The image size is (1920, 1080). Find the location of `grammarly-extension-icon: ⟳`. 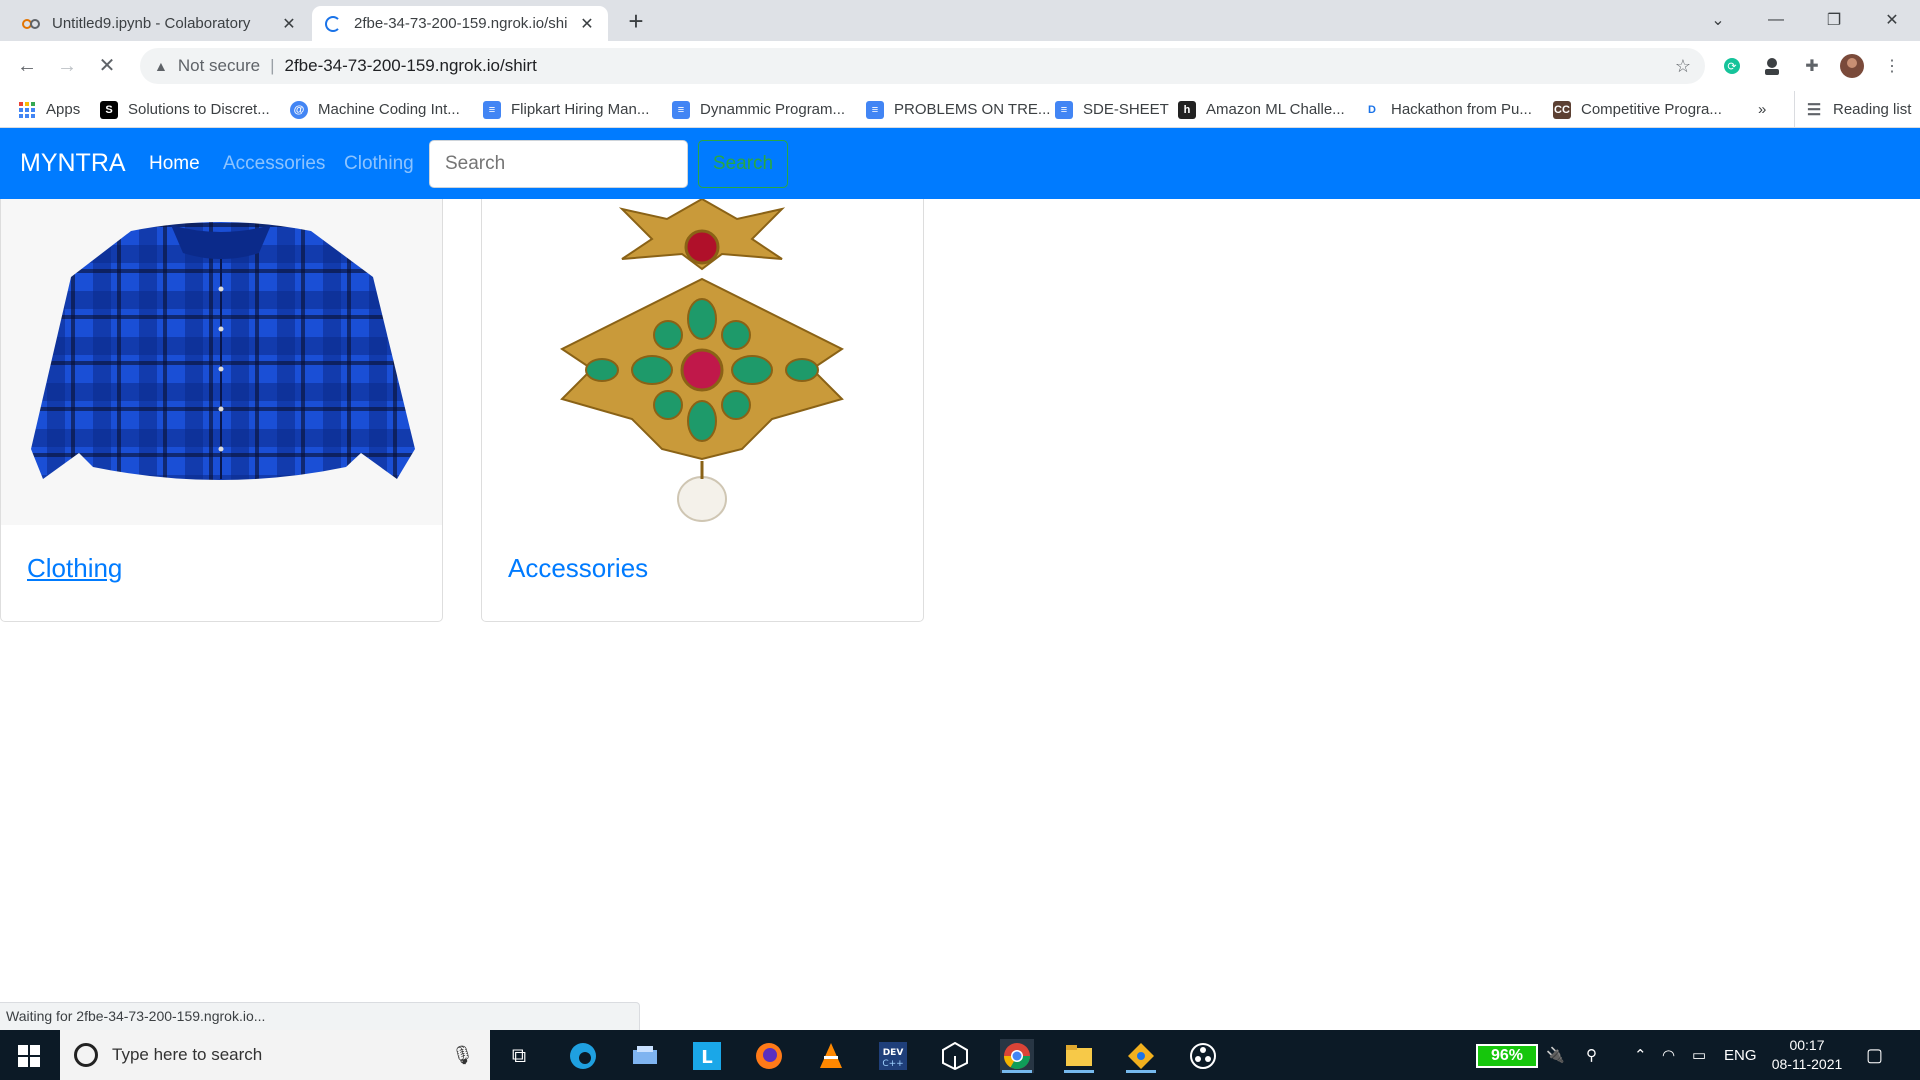

grammarly-extension-icon: ⟳ is located at coordinates (1732, 66).